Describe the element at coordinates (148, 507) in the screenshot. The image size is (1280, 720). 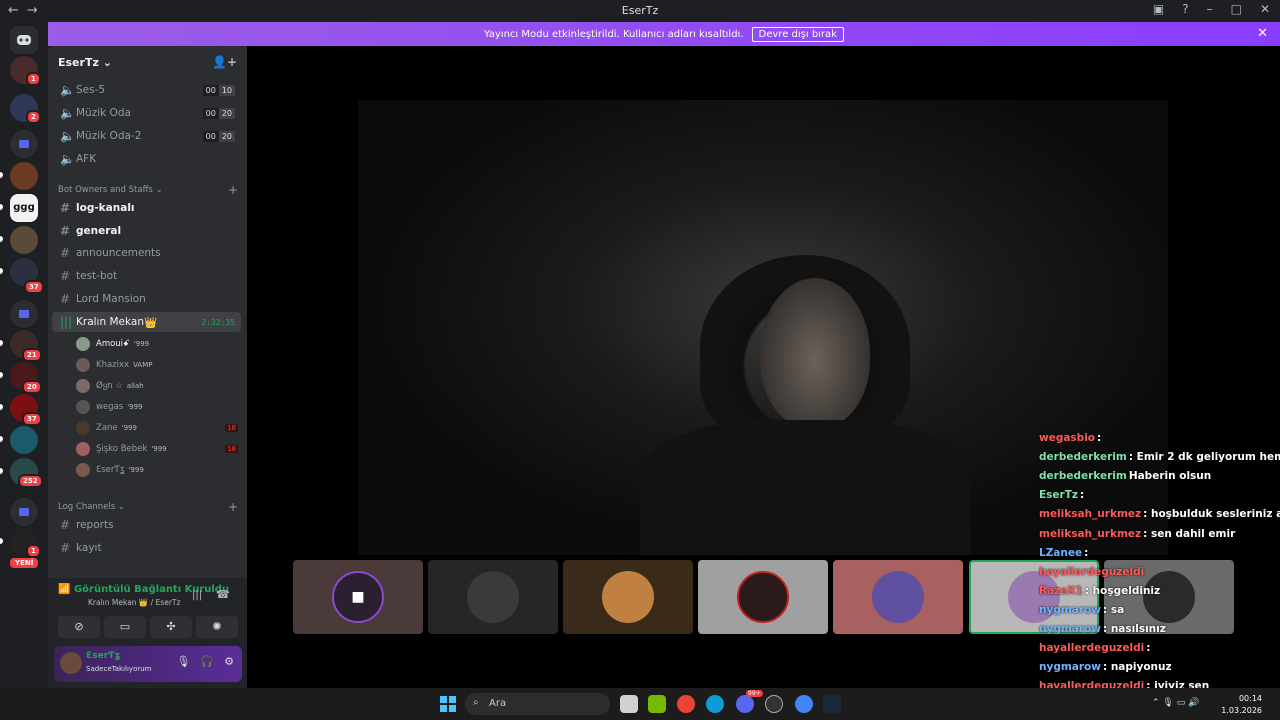
I see `category-header: Log Channels ⌄ +` at that location.